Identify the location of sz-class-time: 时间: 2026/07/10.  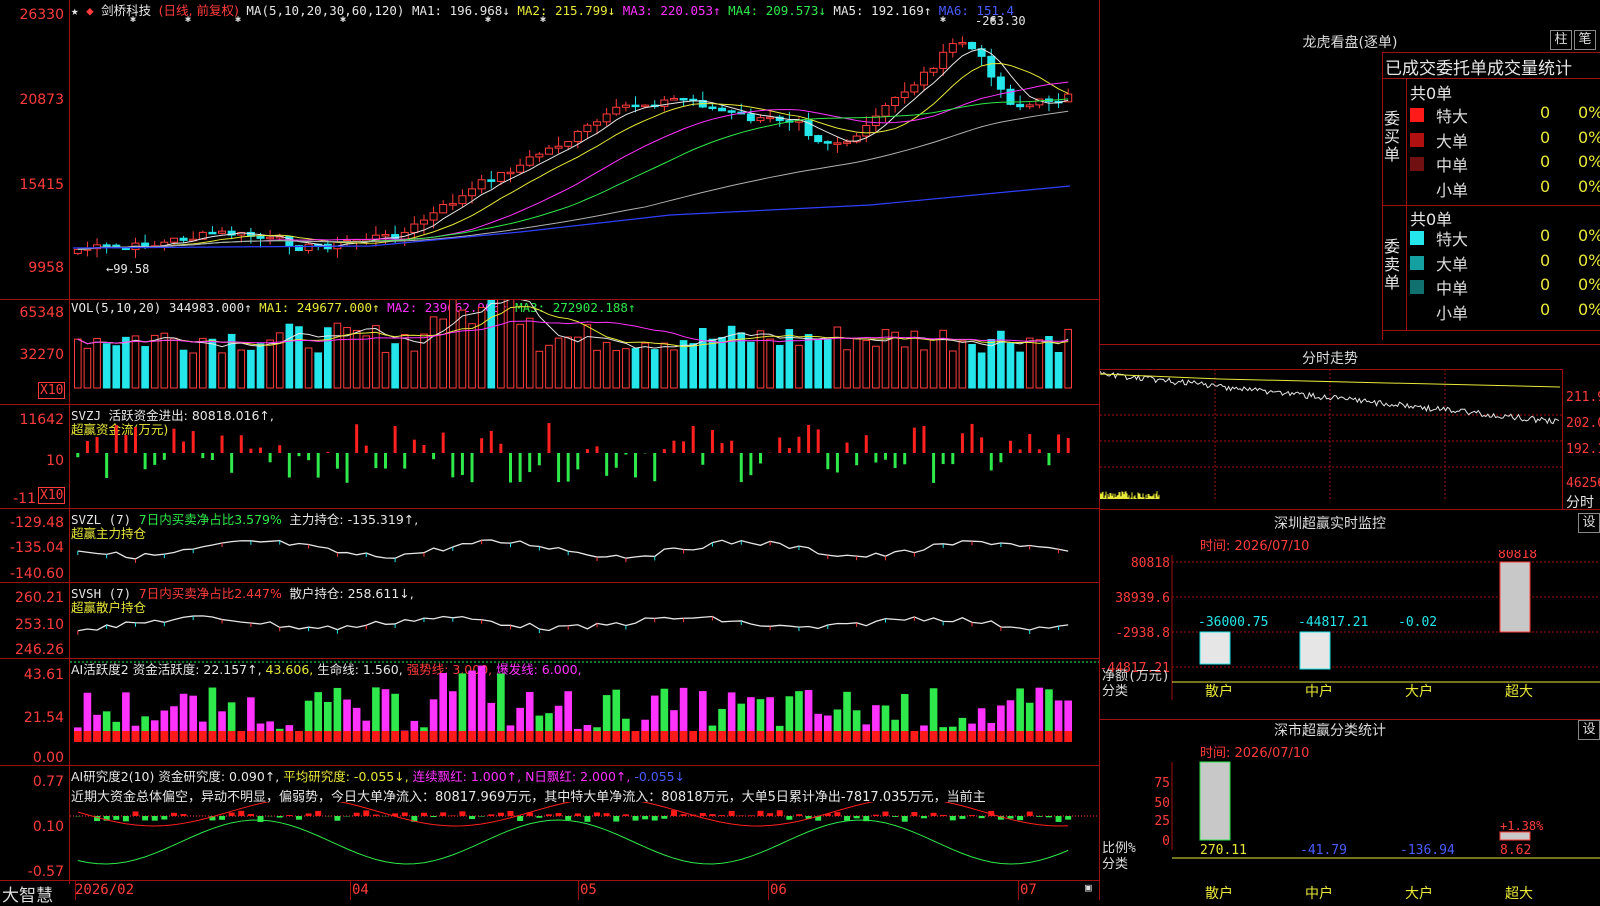
(1254, 751).